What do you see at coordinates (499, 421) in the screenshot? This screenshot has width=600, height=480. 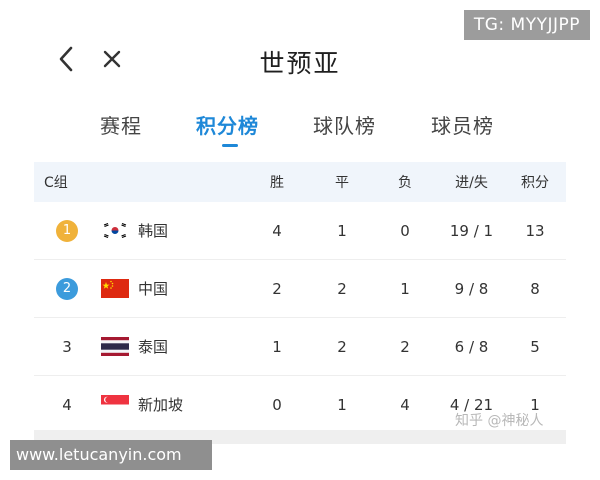 I see `zhihu-watermark: 知乎 @神秘人` at bounding box center [499, 421].